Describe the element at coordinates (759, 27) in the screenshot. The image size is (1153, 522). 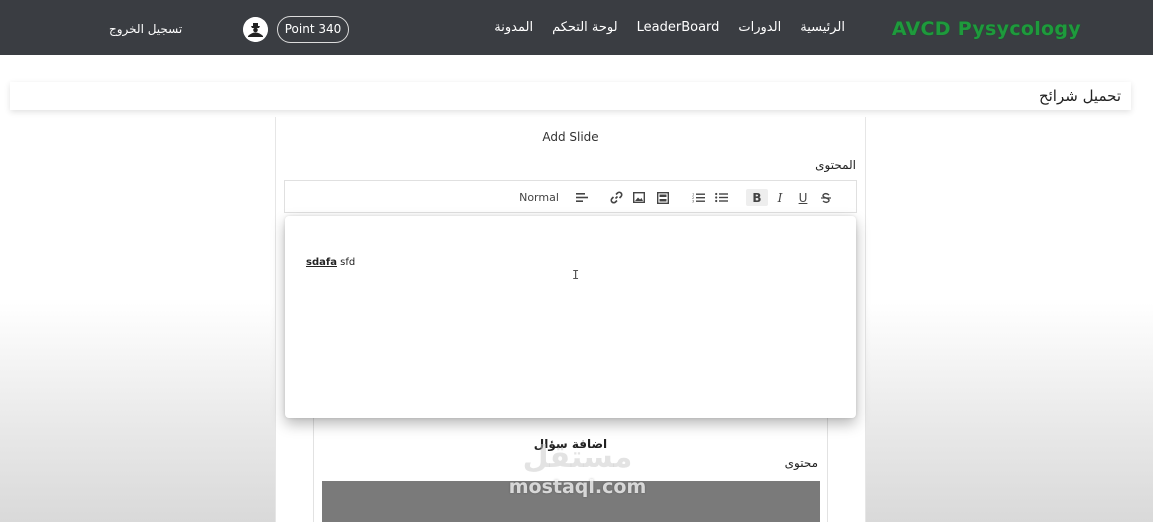
I see `nav-link-courses: الدورات` at that location.